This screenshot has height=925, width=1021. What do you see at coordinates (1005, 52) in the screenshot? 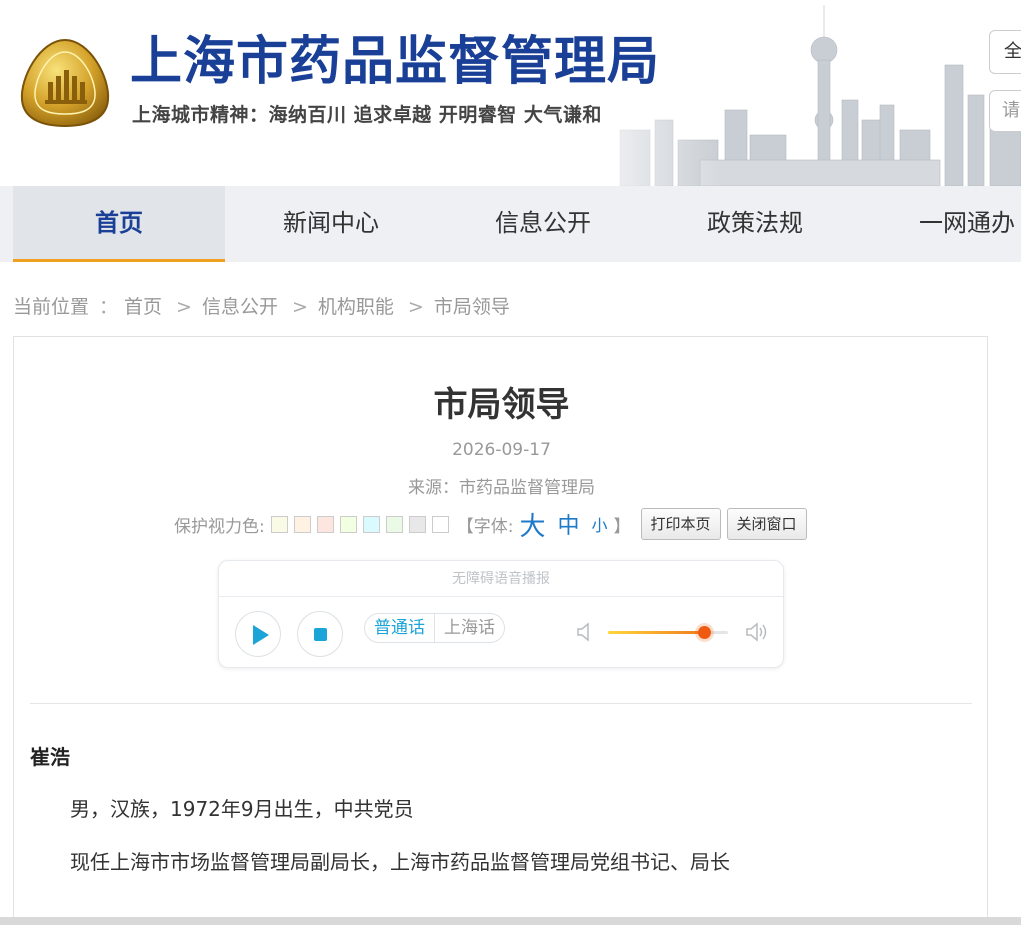
I see `site-wide-button: 全` at bounding box center [1005, 52].